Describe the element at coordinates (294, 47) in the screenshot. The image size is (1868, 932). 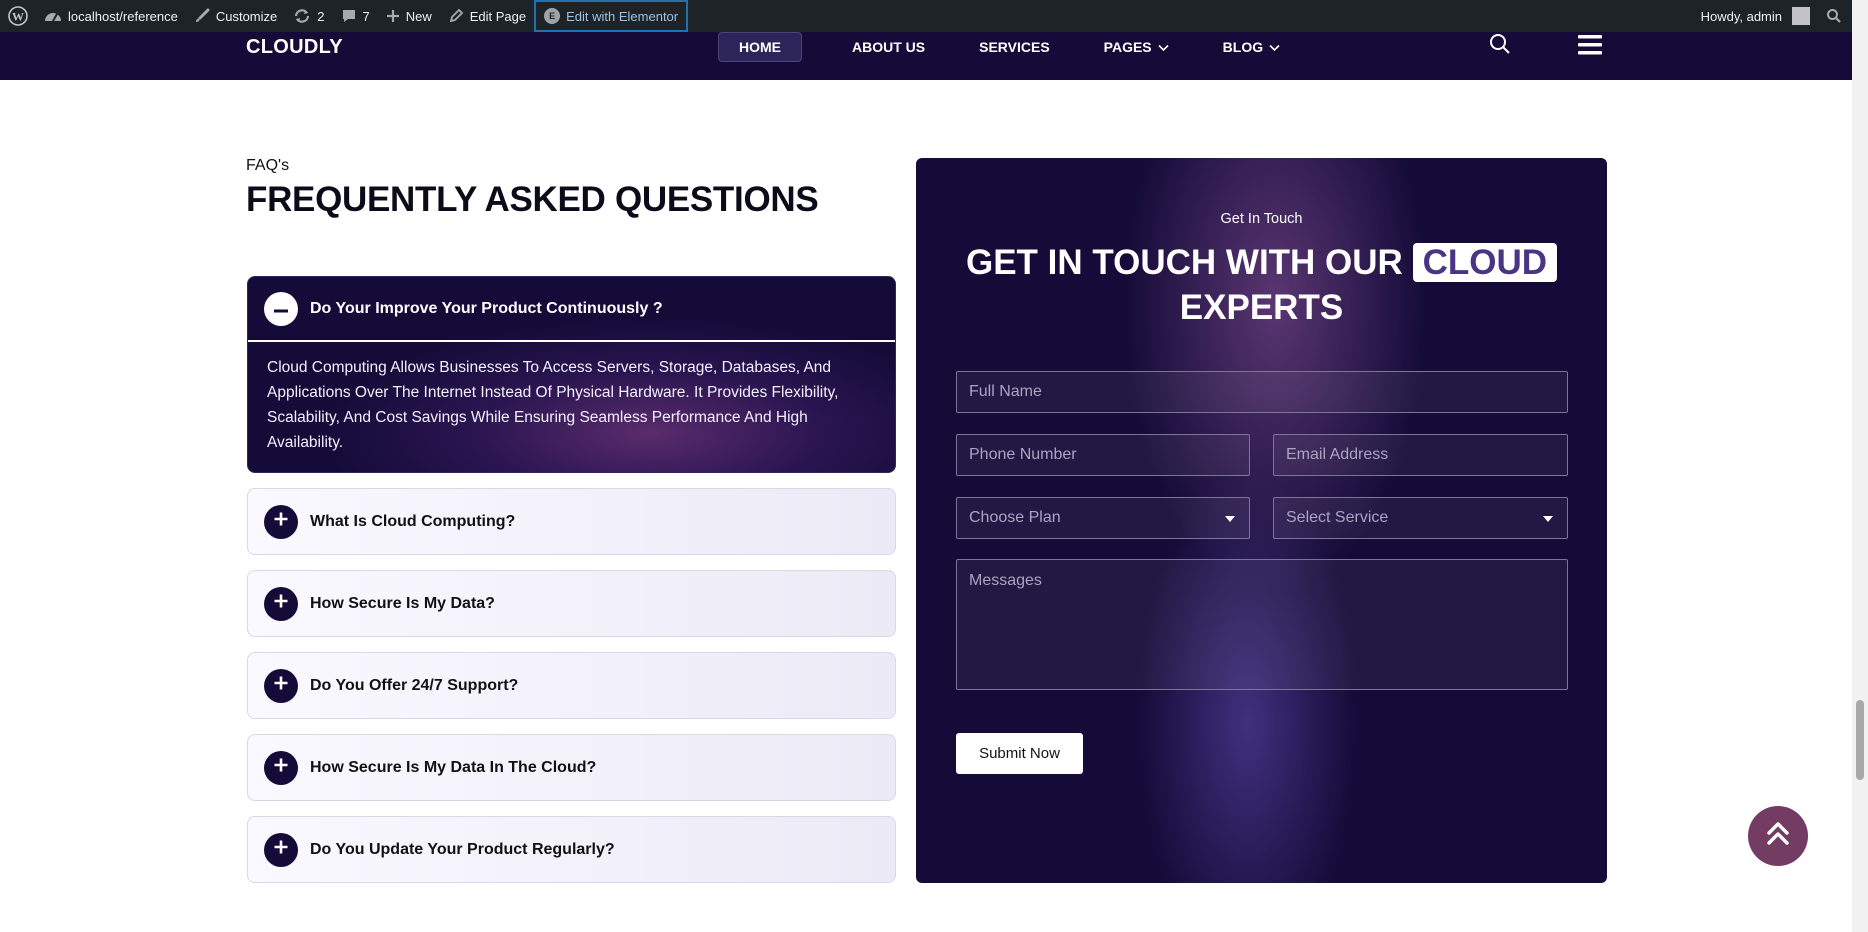
I see `site-logo: CLOUDLY` at that location.